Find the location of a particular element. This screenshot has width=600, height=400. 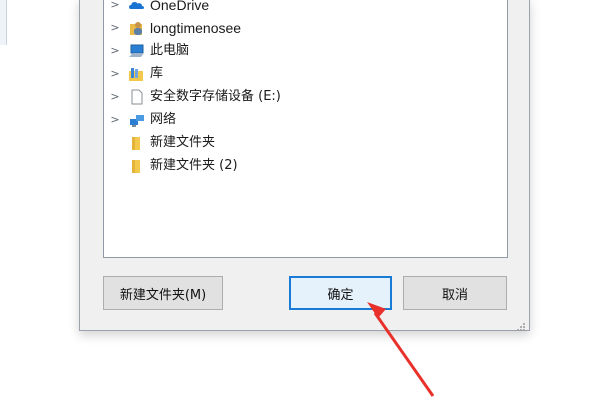

tree-item-label: 库 is located at coordinates (157, 73).